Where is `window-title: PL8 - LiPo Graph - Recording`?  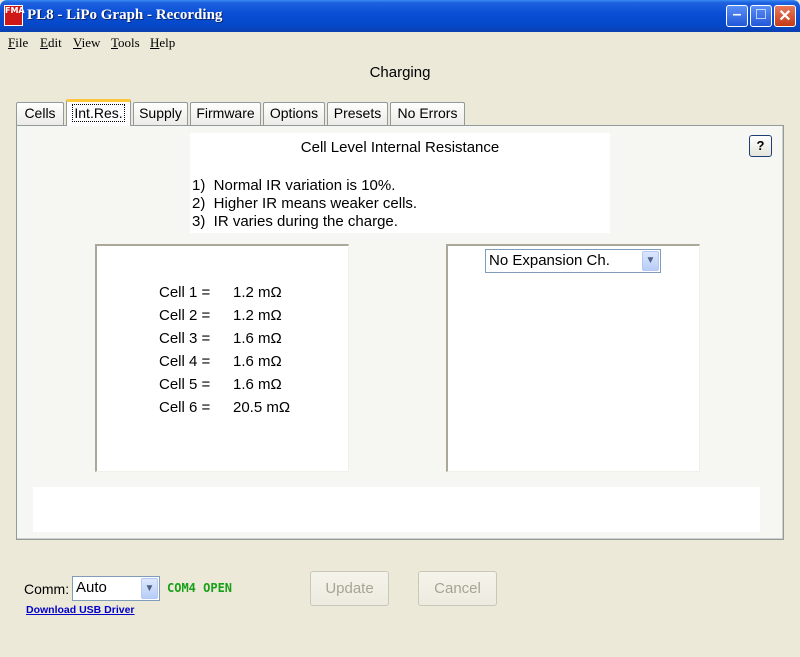
window-title: PL8 - LiPo Graph - Recording is located at coordinates (125, 15).